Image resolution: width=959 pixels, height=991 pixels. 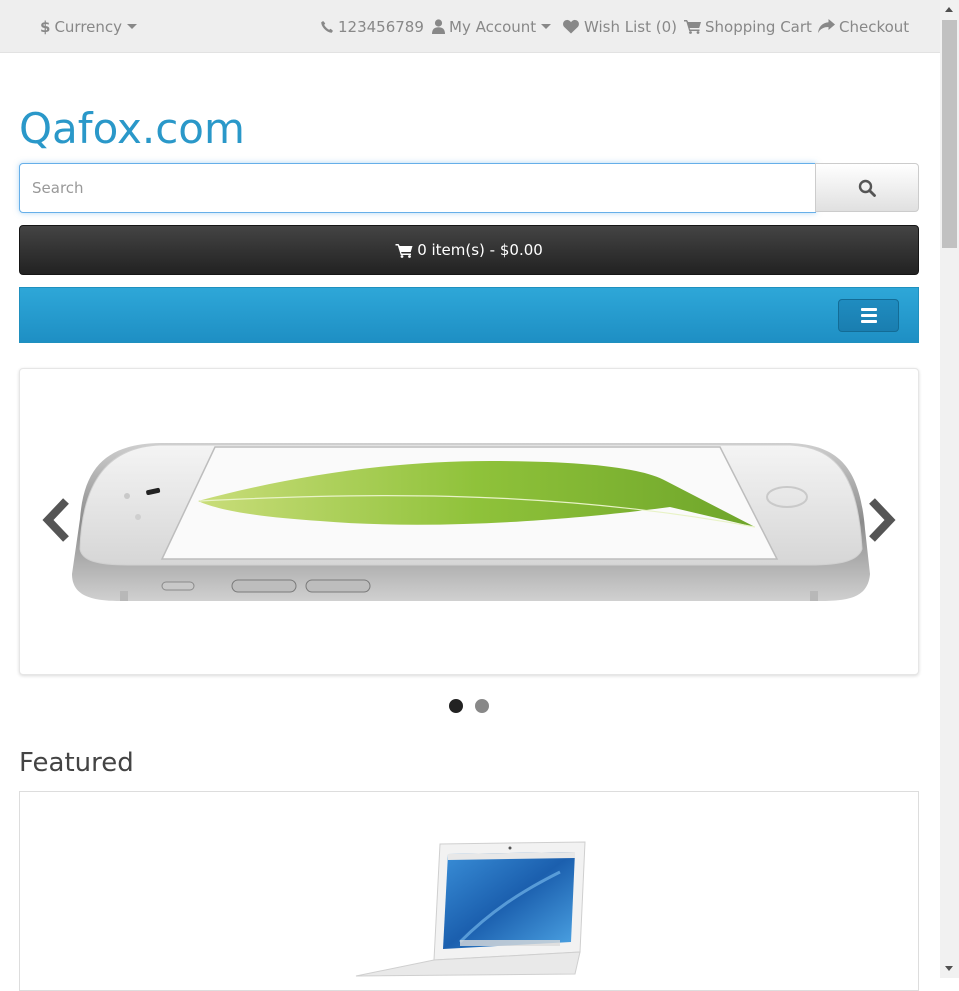 I want to click on phone-icon, so click(x=327, y=26).